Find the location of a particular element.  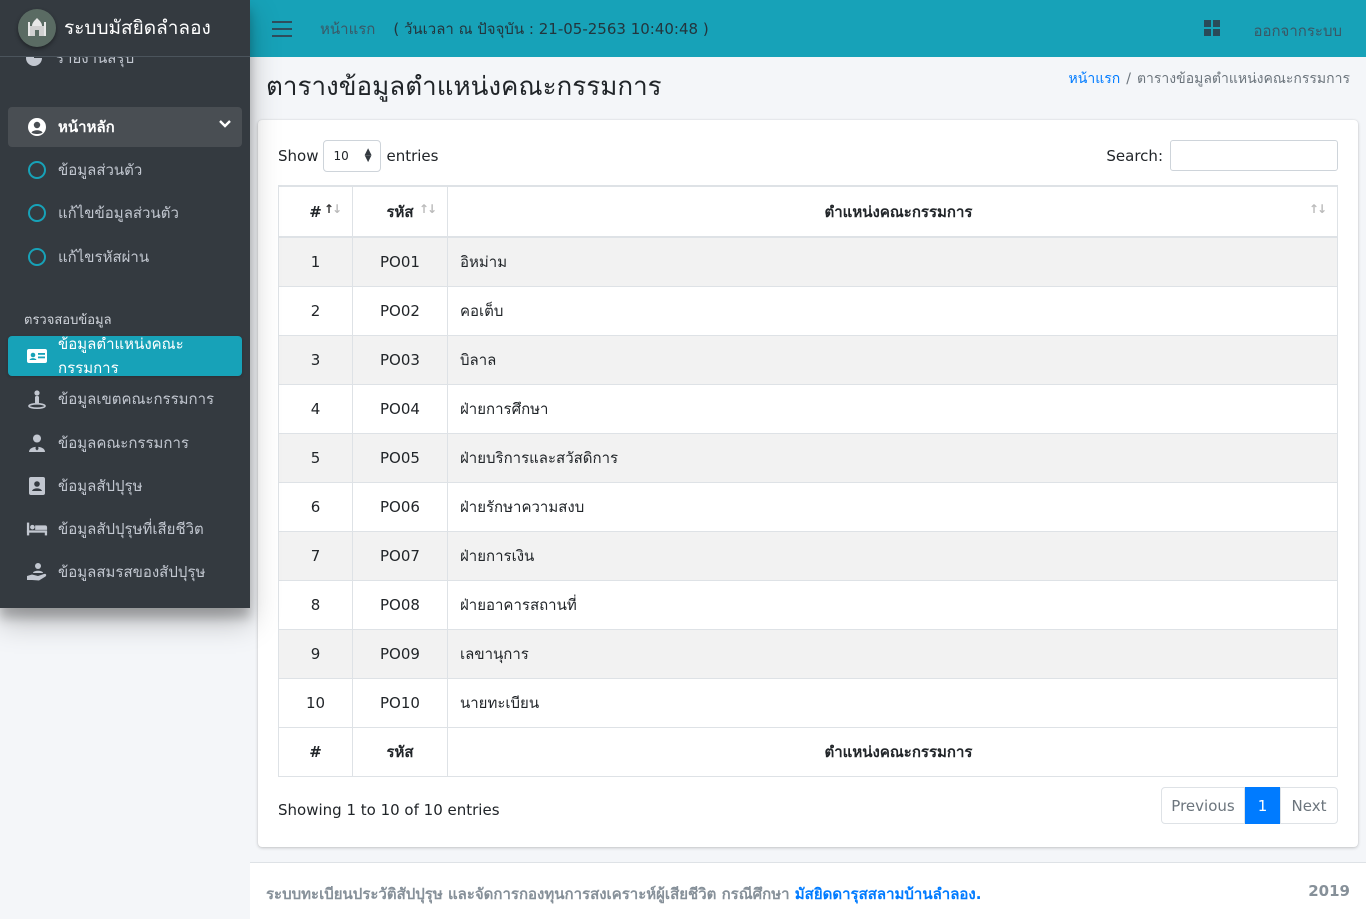

table-row: 7 PO07 ฝ่ายการเงิน is located at coordinates (808, 555).